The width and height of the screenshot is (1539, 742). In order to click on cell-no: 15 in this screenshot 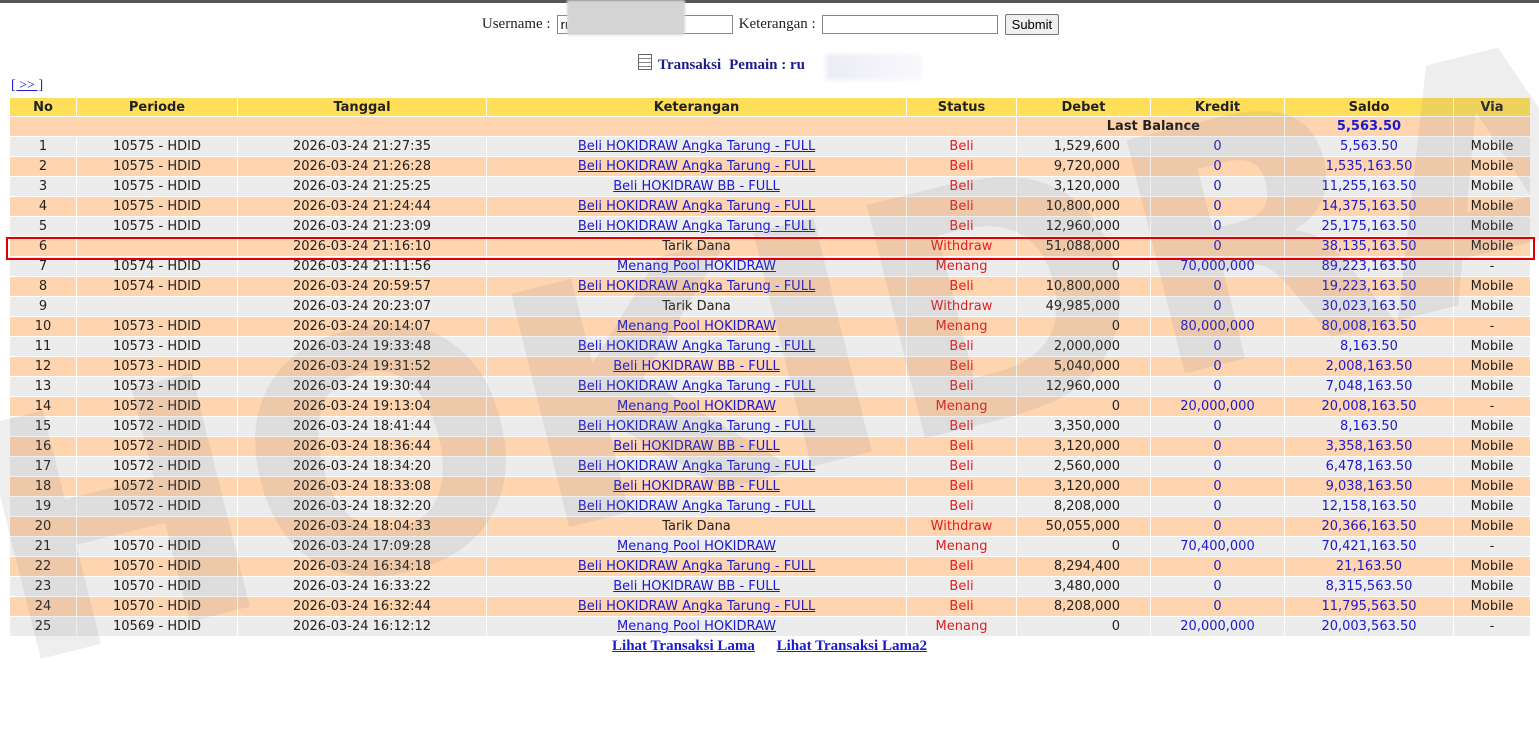, I will do `click(43, 426)`.